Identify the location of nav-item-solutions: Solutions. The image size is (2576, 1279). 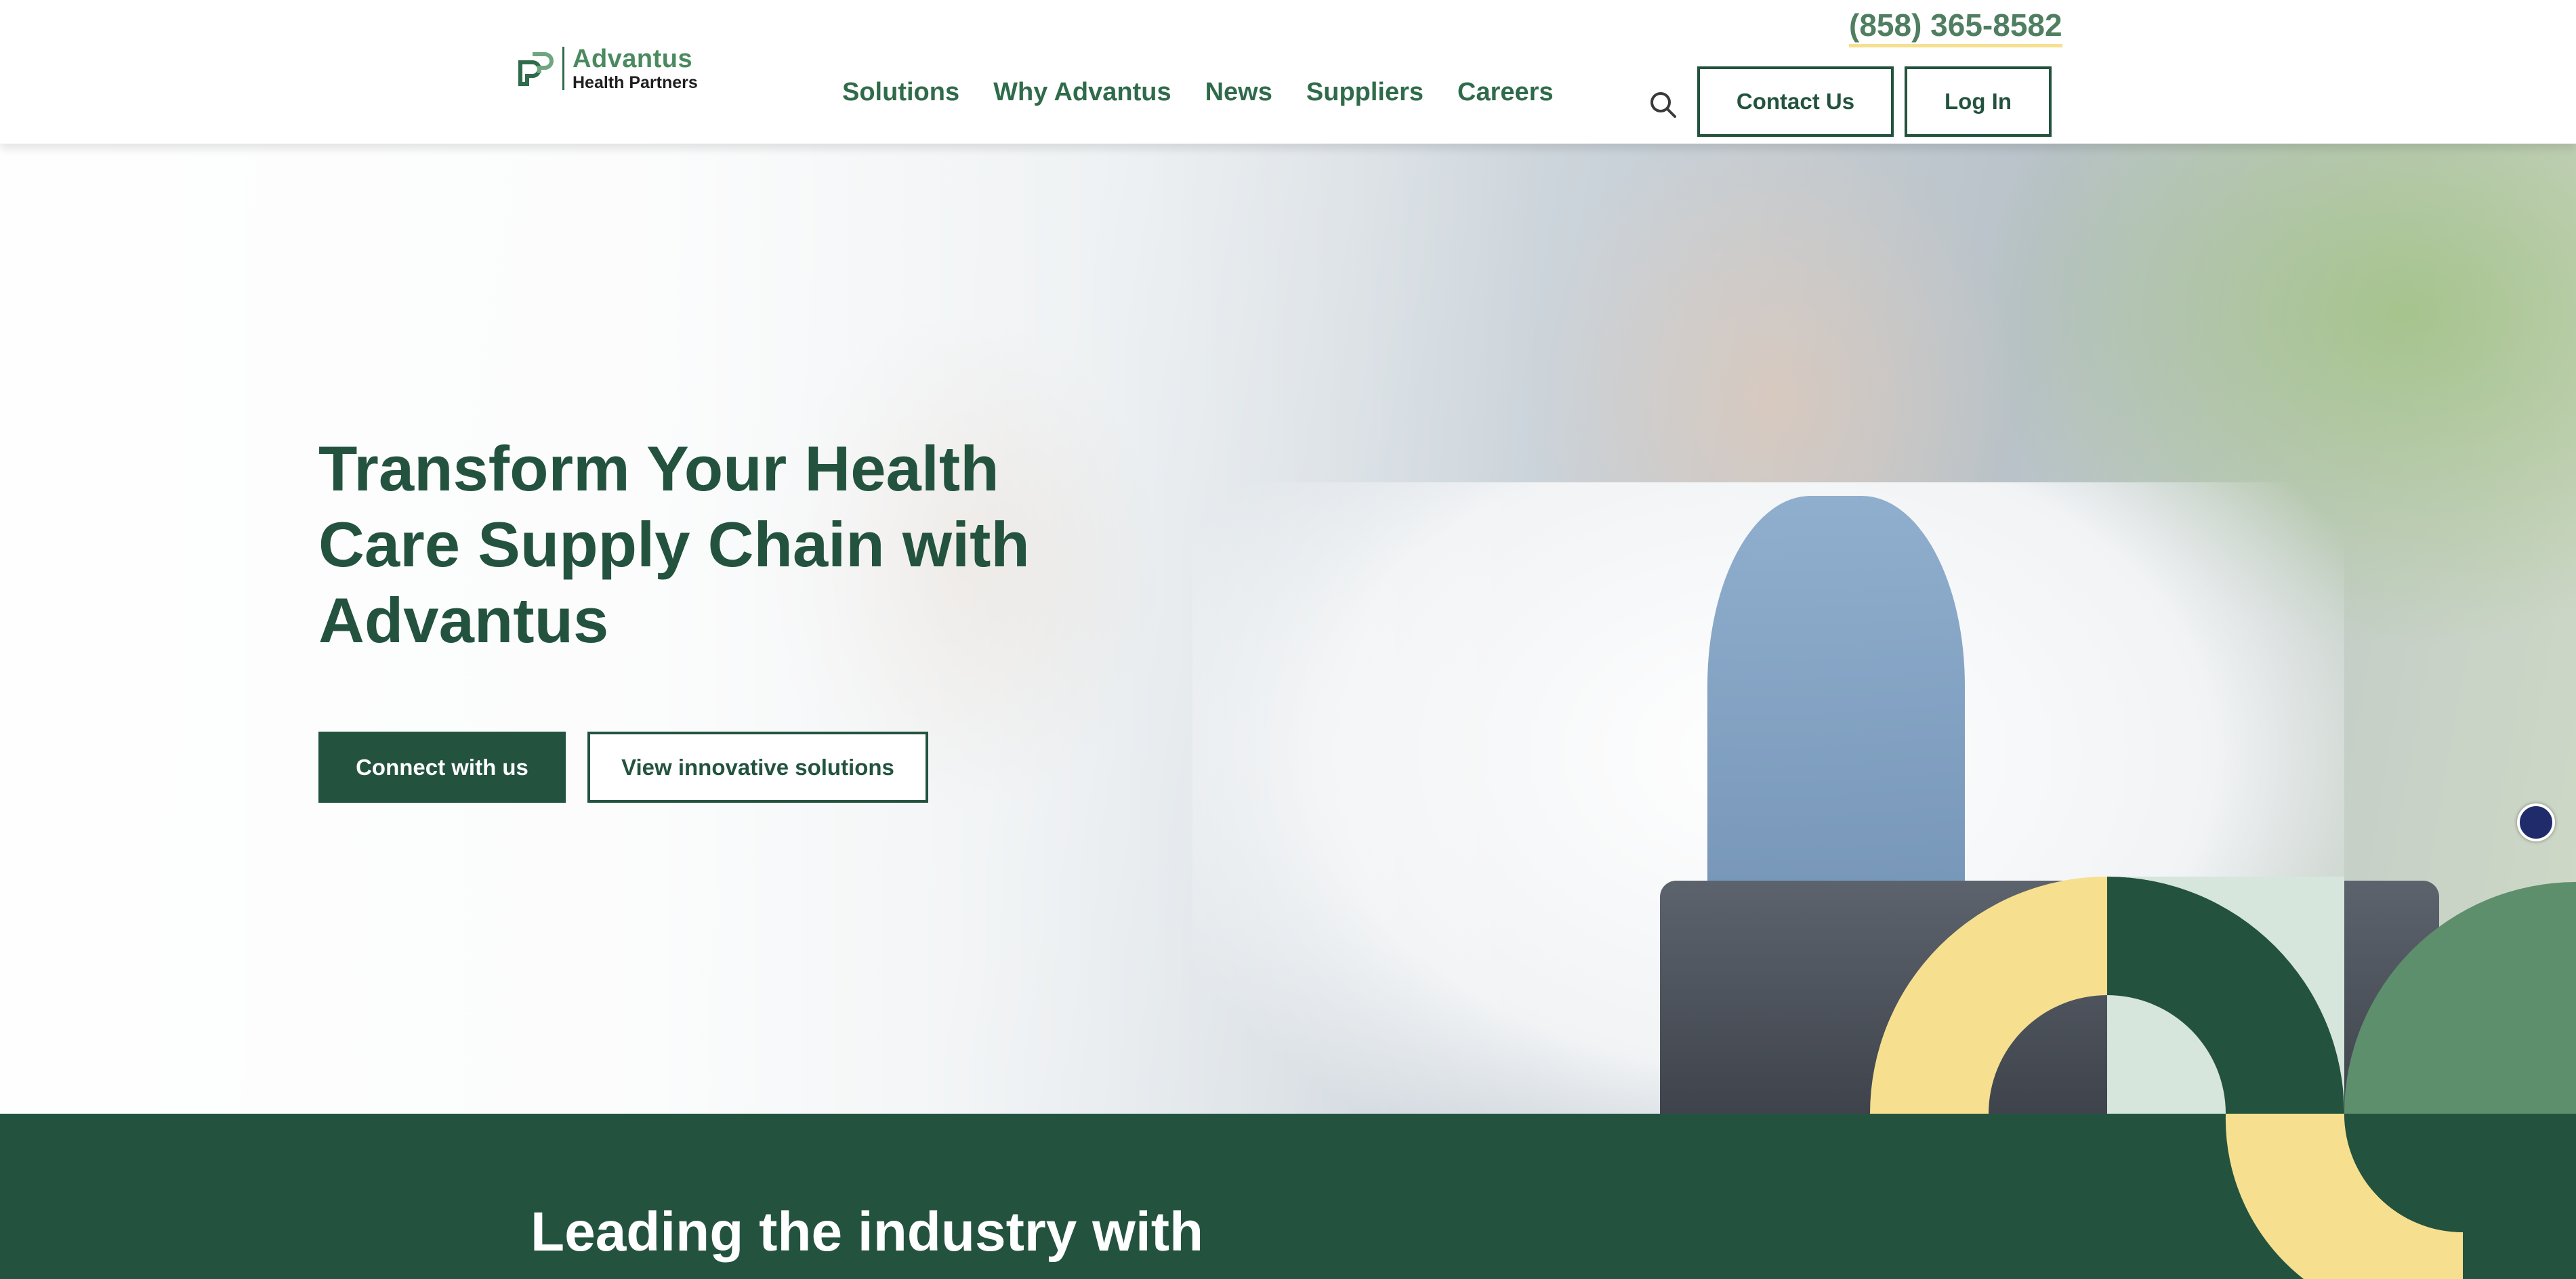
(900, 93).